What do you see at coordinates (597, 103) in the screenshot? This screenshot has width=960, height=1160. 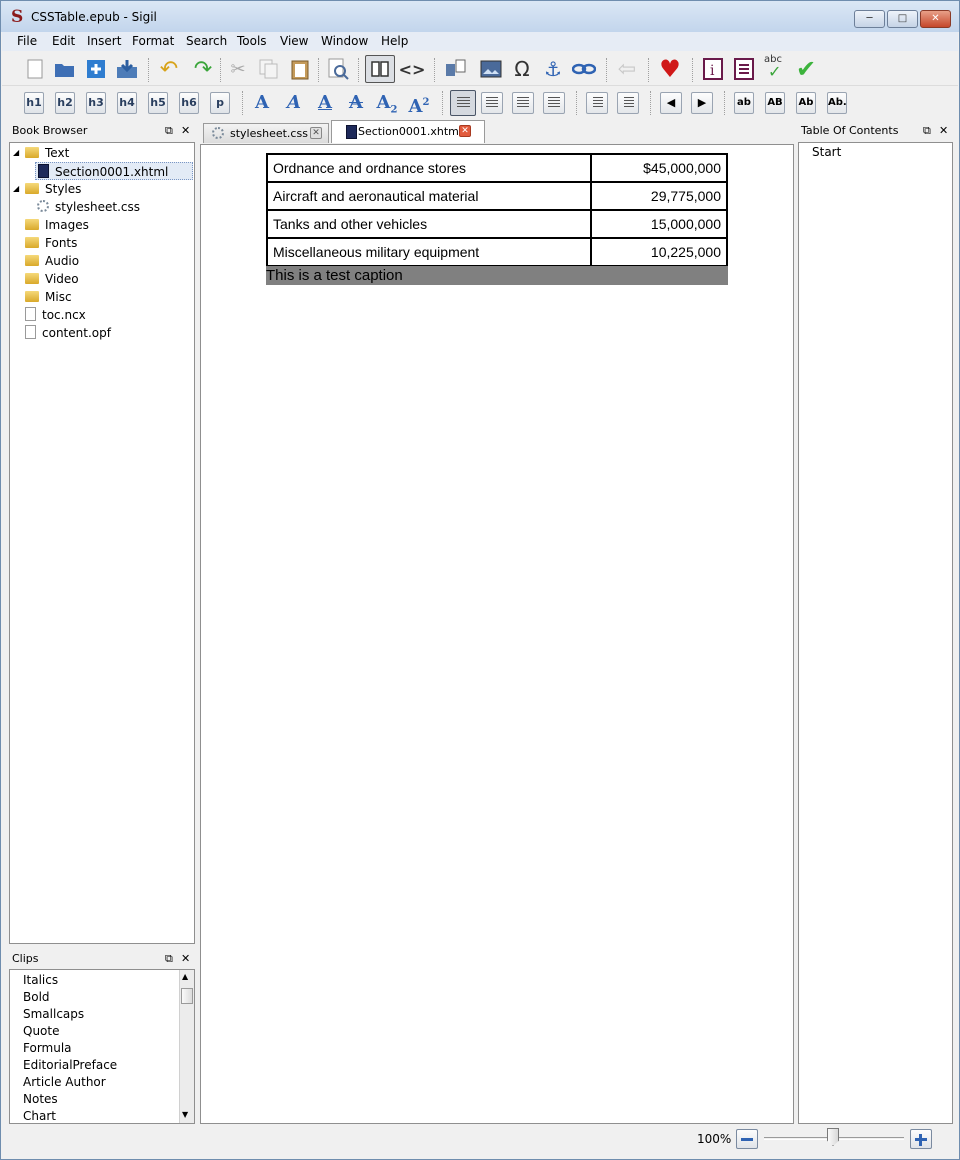 I see `bullet-list-icon` at bounding box center [597, 103].